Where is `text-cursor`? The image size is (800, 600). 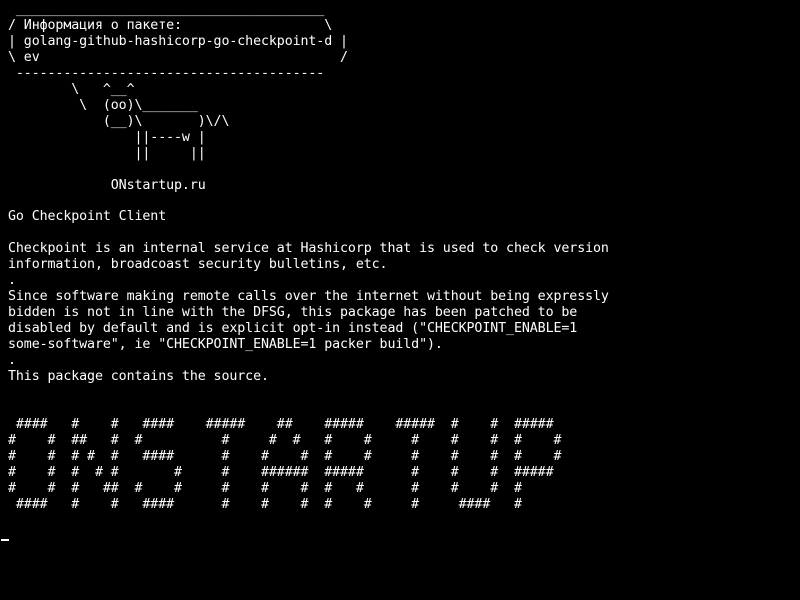 text-cursor is located at coordinates (5, 540).